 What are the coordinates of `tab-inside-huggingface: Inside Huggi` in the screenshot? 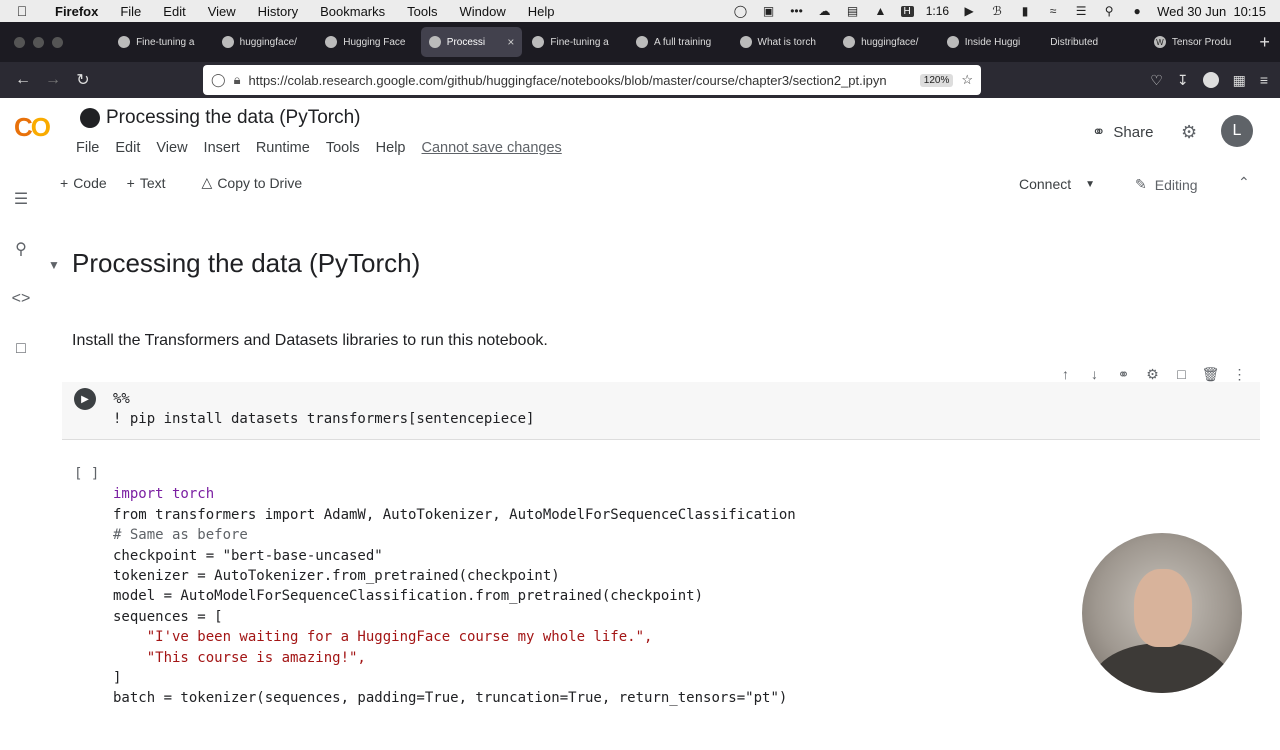 It's located at (990, 42).